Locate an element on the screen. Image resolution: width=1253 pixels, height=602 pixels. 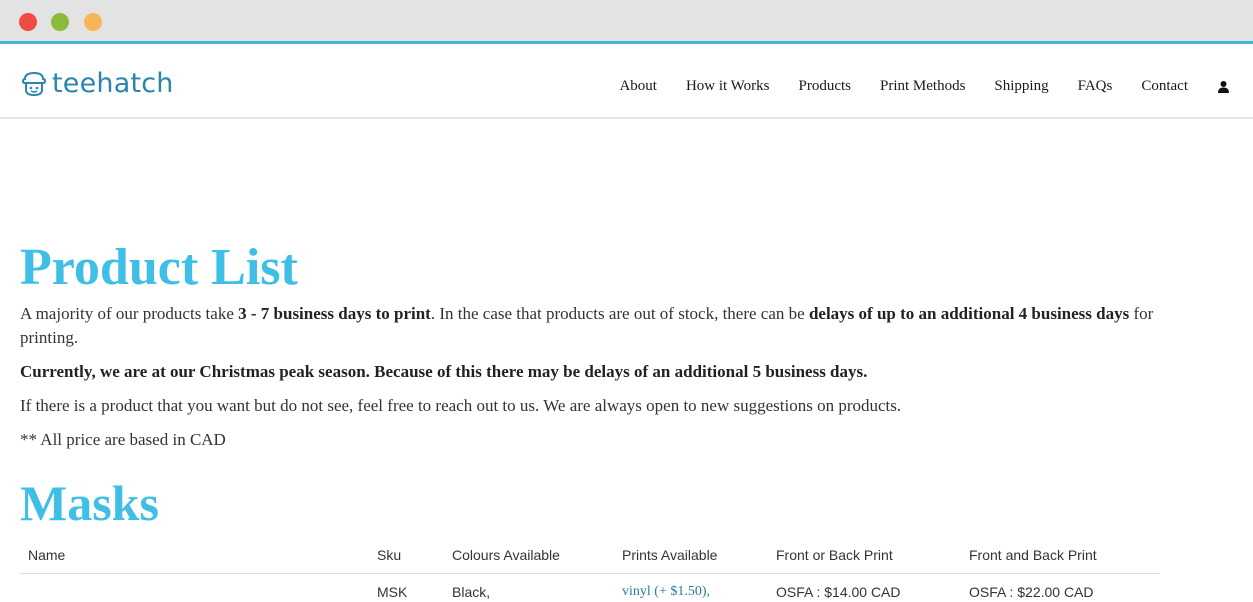
nav-about: About is located at coordinates (638, 86).